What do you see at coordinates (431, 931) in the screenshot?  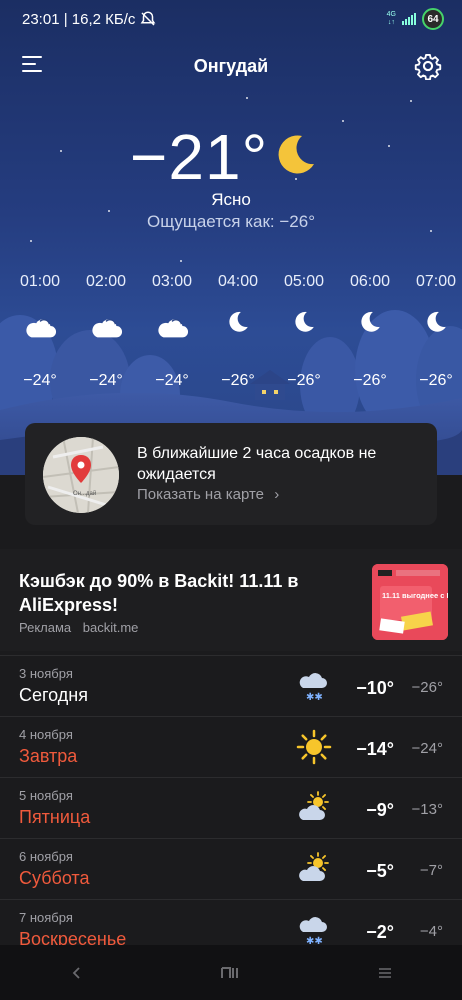 I see `day-min-temp: −4°` at bounding box center [431, 931].